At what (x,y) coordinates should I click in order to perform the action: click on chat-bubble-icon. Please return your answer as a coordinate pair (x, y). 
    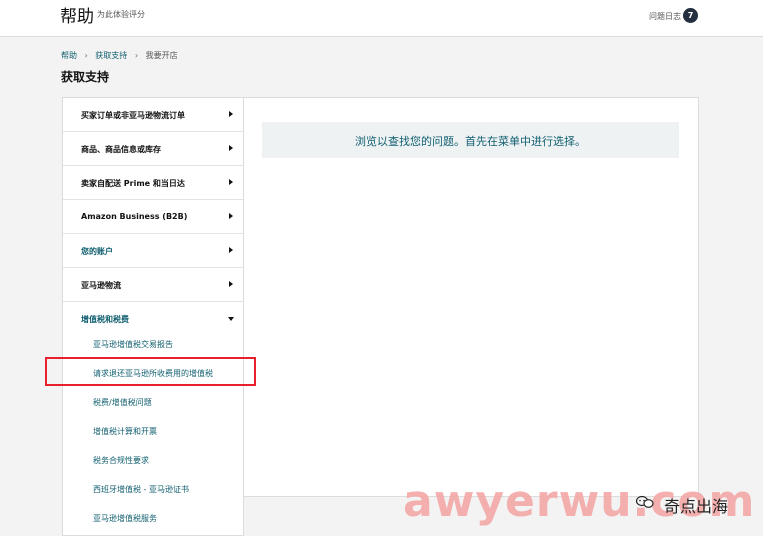
    Looking at the image, I should click on (645, 501).